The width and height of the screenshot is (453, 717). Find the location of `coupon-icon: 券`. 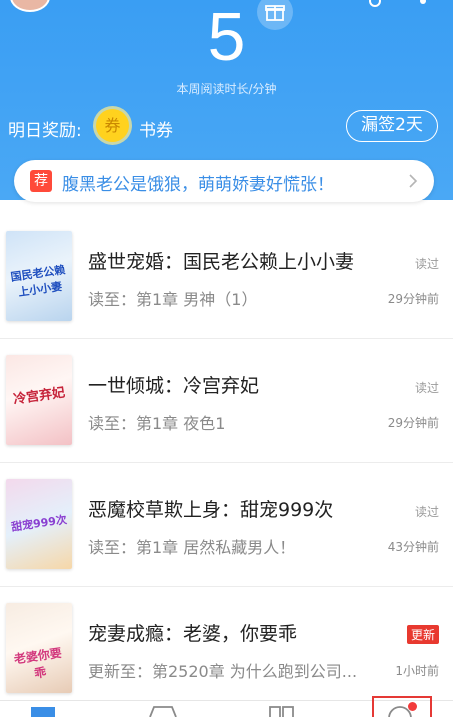

coupon-icon: 券 is located at coordinates (112, 125).